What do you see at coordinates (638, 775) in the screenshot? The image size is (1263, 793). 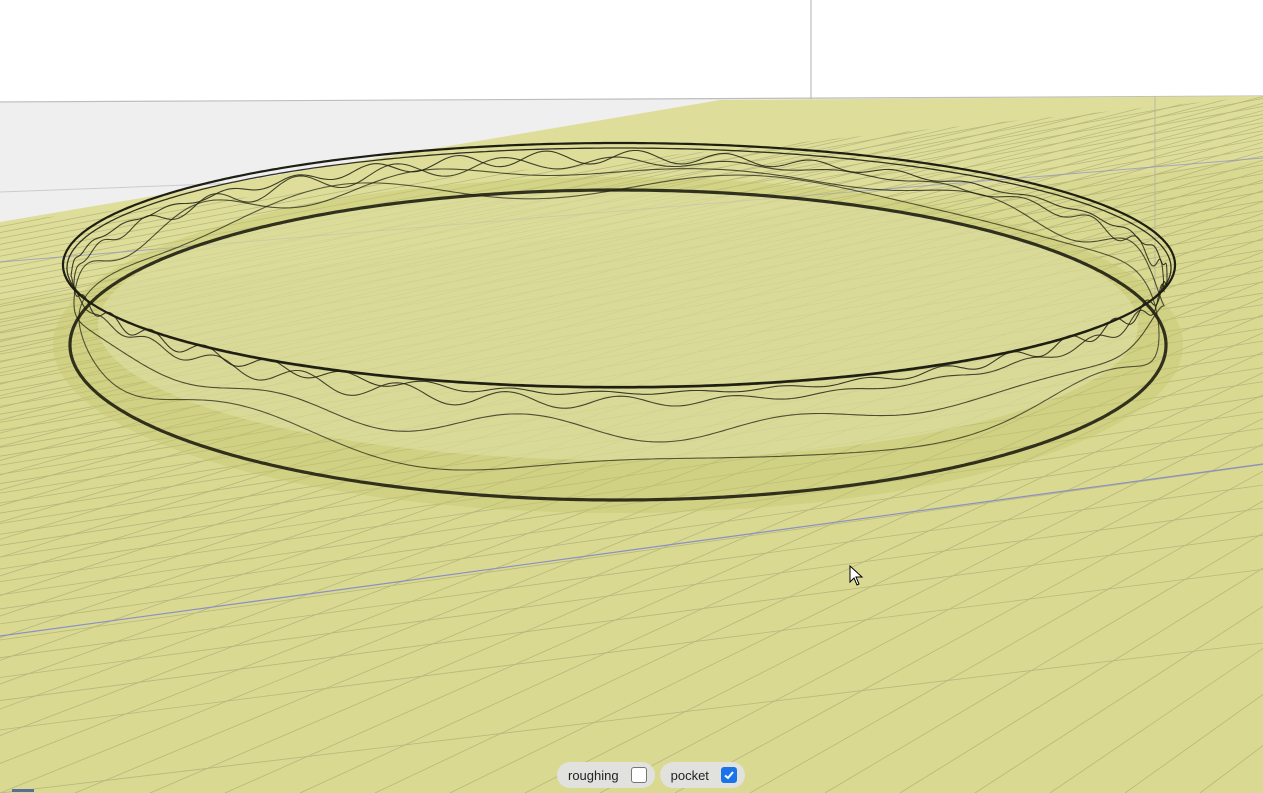 I see `roughing-checkbox` at bounding box center [638, 775].